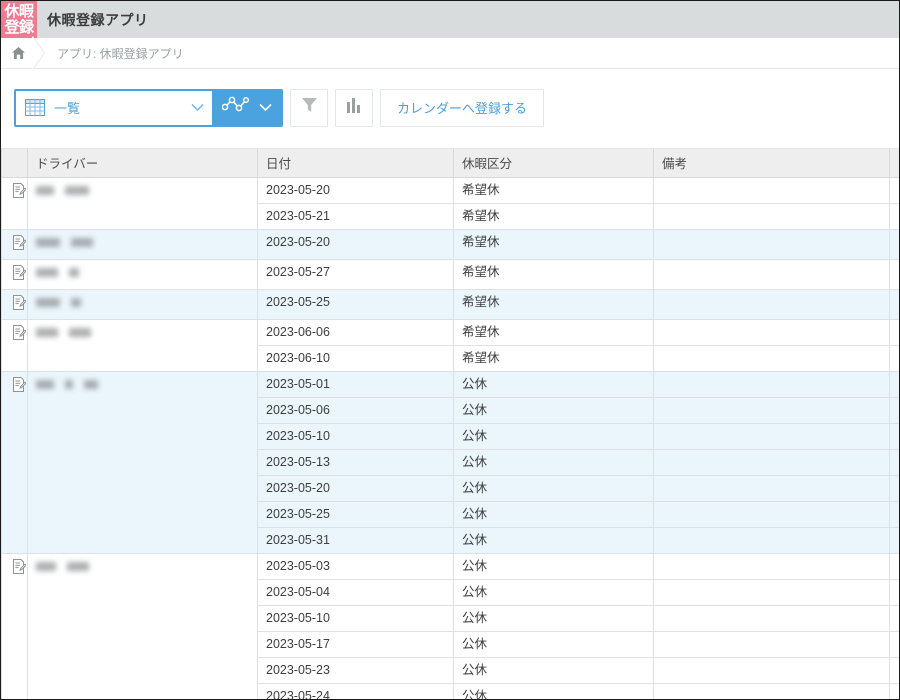 The width and height of the screenshot is (900, 700). Describe the element at coordinates (120, 53) in the screenshot. I see `breadcrumb-label: アプリ: 休暇登録アプリ` at that location.